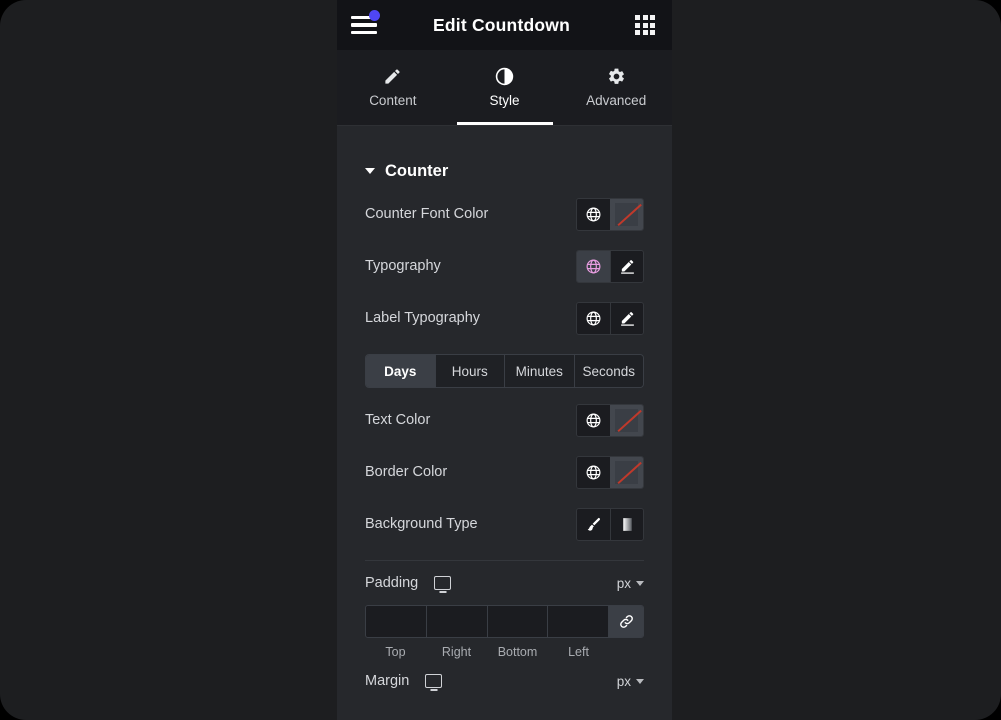 The height and width of the screenshot is (720, 1001). I want to click on padding-header: Padding px, so click(504, 583).